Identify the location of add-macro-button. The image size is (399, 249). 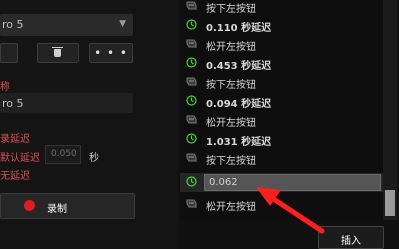
(9, 53).